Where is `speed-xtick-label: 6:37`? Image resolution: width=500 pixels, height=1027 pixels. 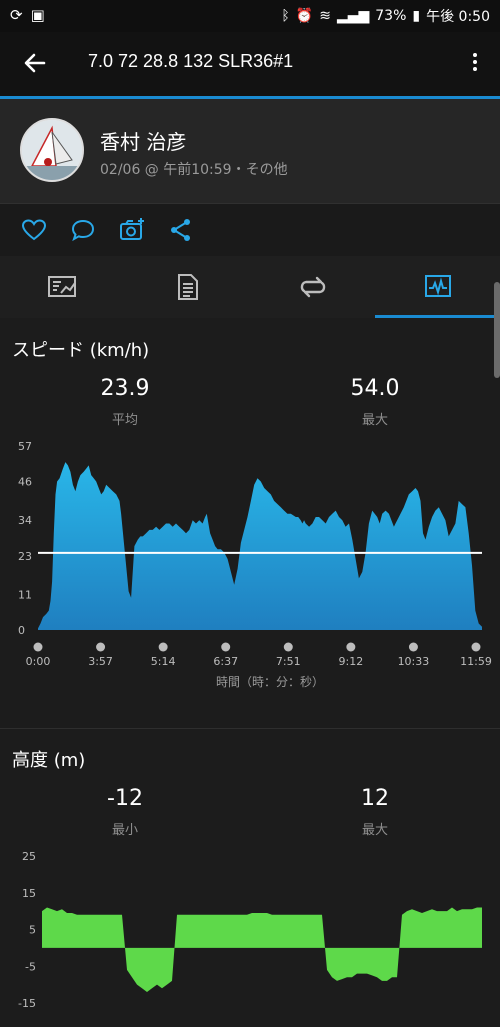 speed-xtick-label: 6:37 is located at coordinates (225, 661).